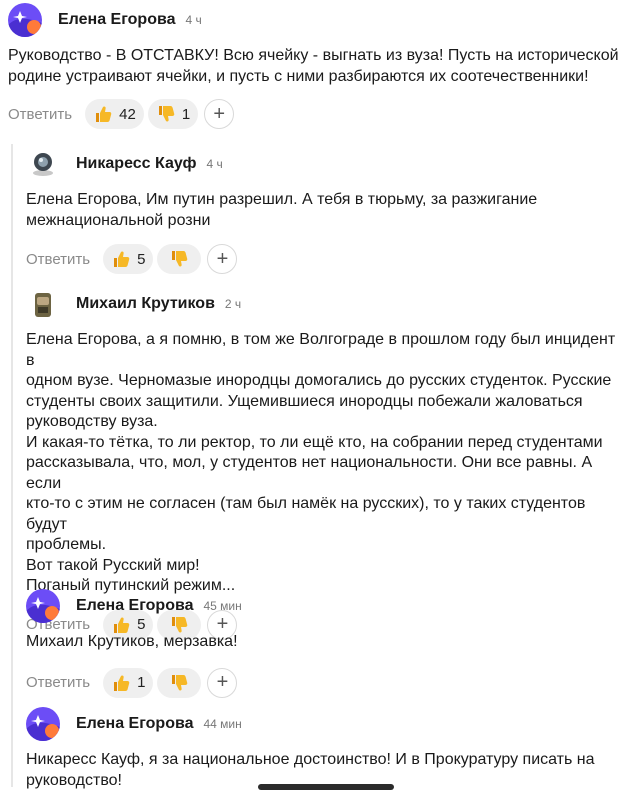  What do you see at coordinates (127, 114) in the screenshot?
I see `like-count: 42` at bounding box center [127, 114].